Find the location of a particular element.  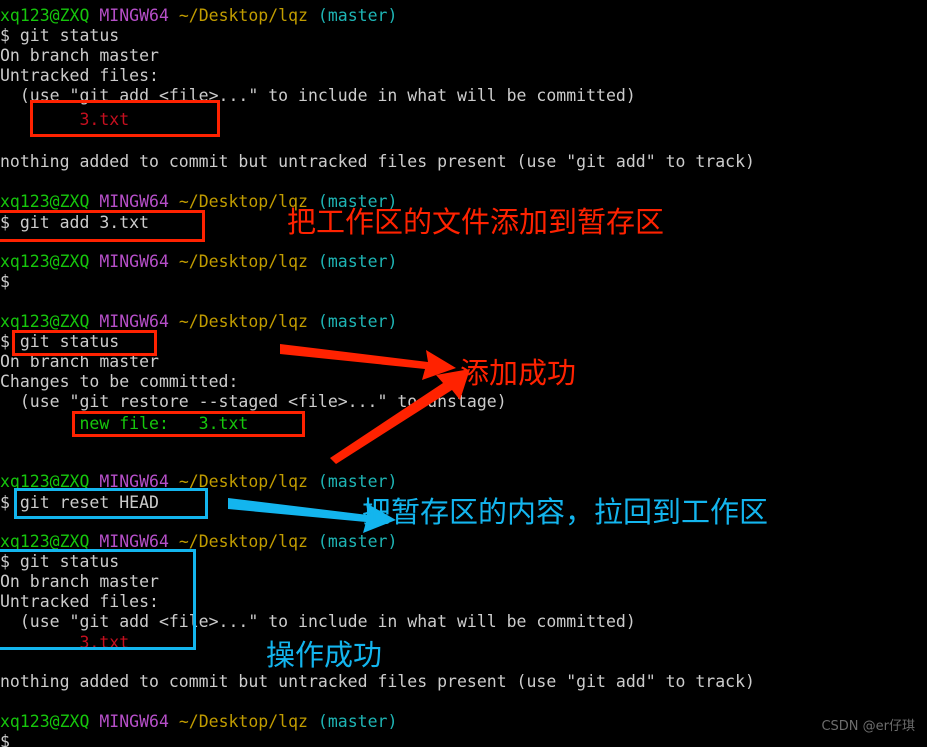

note-operation-success: 操作成功 is located at coordinates (324, 655).